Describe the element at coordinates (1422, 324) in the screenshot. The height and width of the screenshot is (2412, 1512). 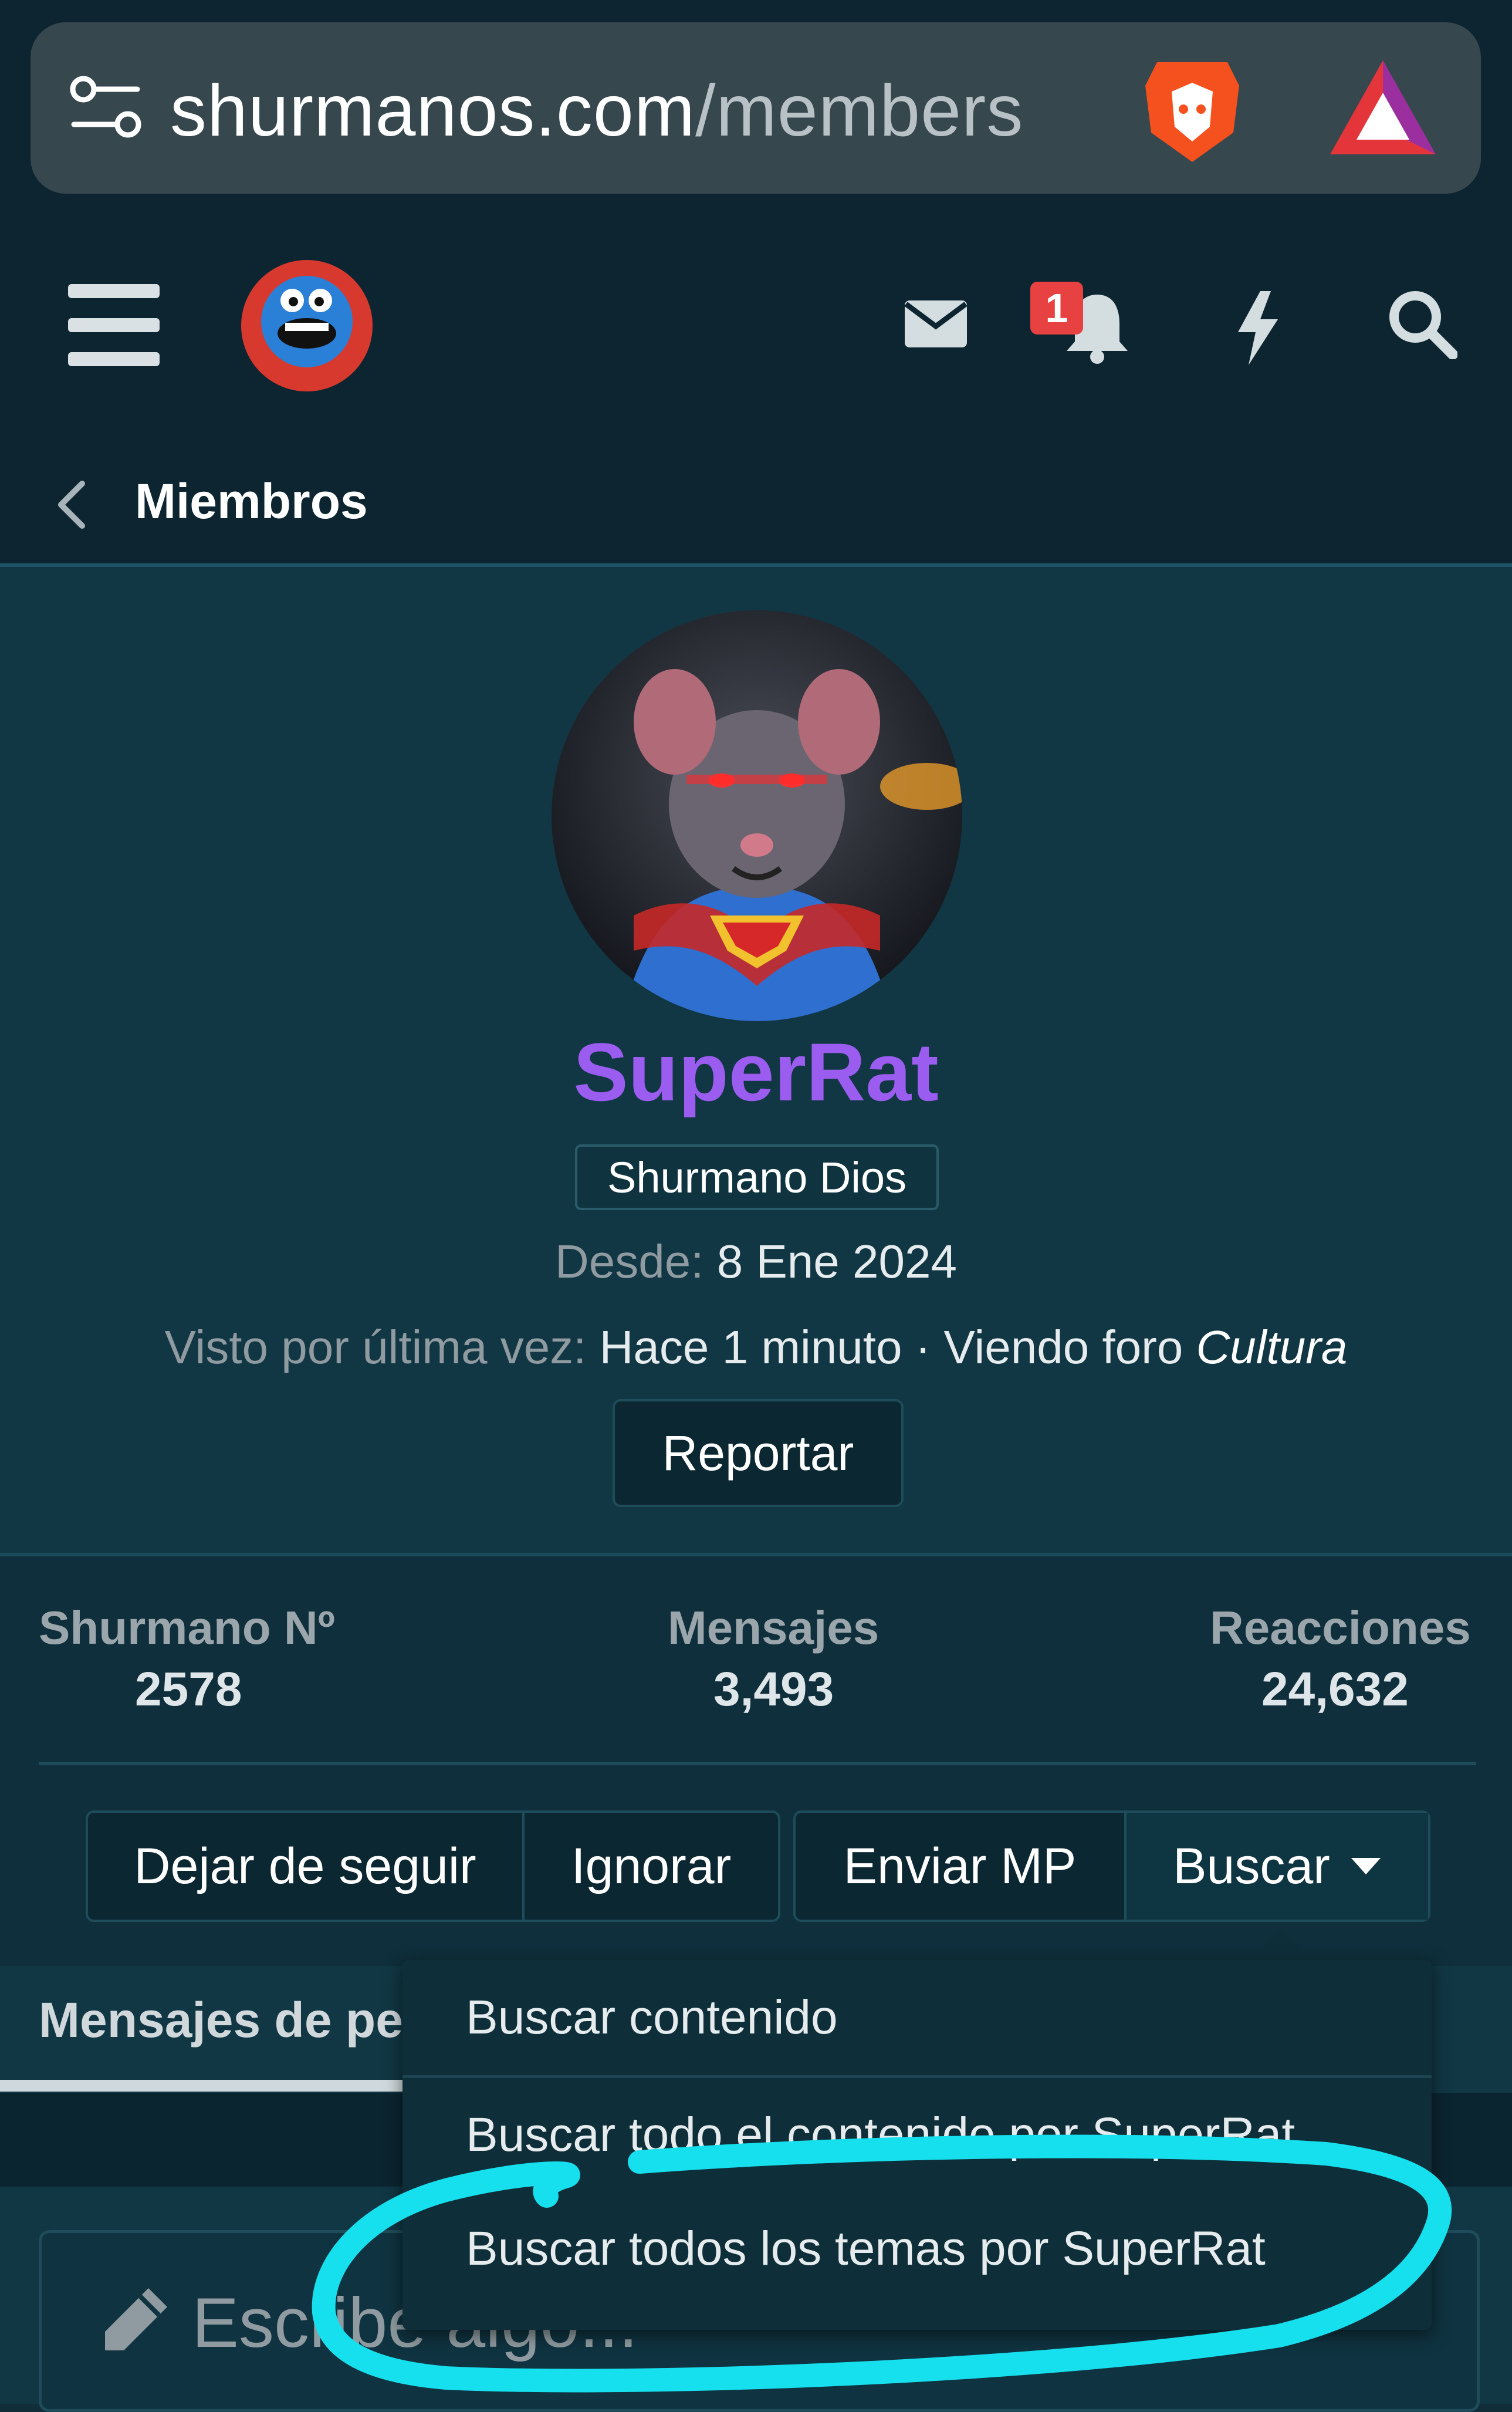
I see `search-icon` at that location.